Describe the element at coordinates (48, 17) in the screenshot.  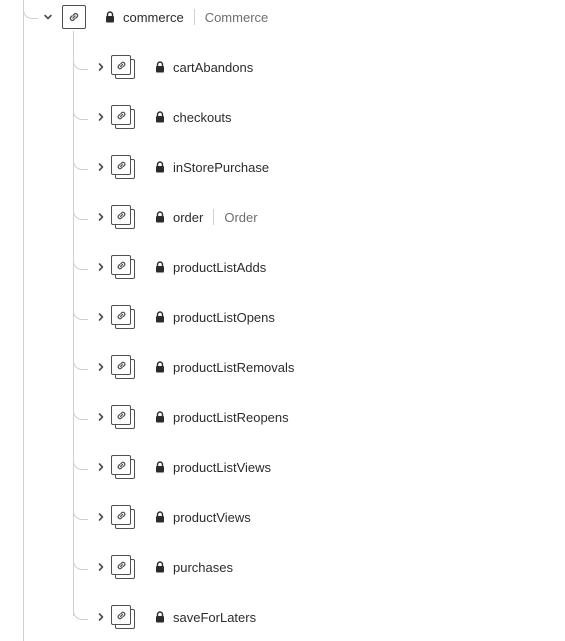
I see `chevron-down-icon` at that location.